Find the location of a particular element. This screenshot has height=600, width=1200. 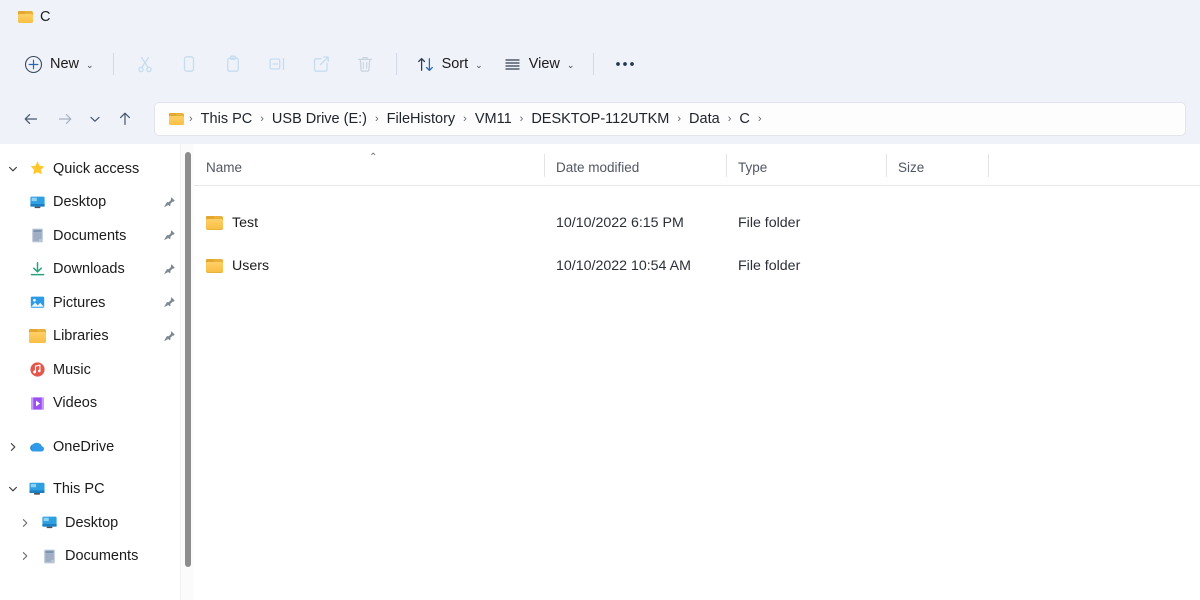

copy-button is located at coordinates (189, 64).